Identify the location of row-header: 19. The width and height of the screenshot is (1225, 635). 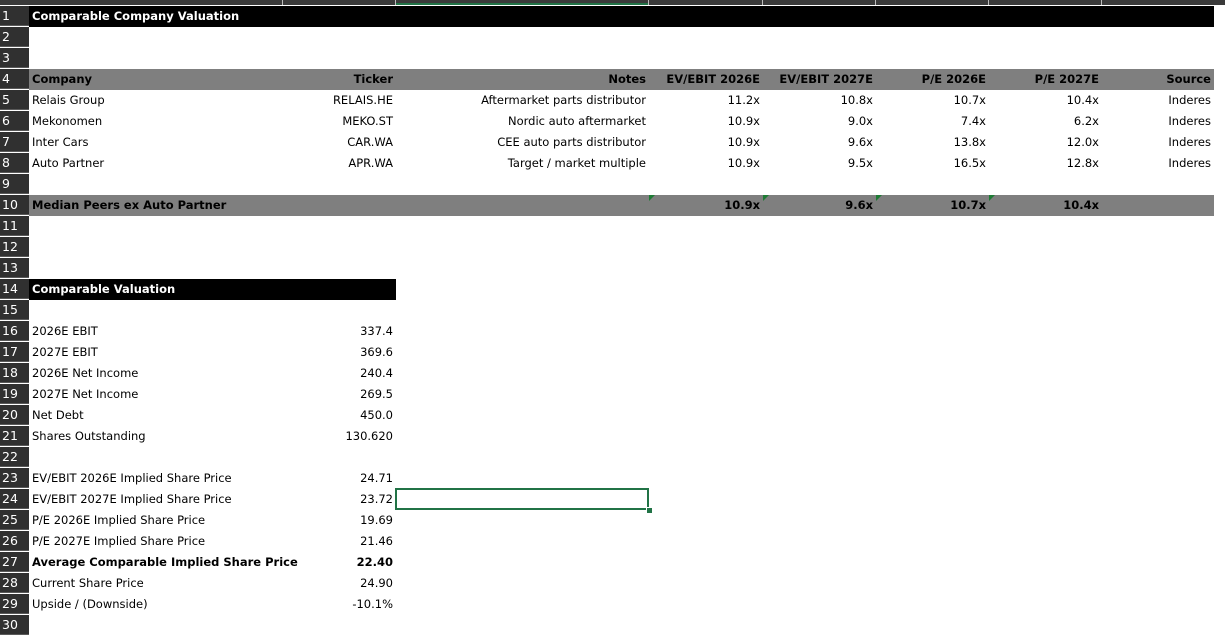
(14, 394).